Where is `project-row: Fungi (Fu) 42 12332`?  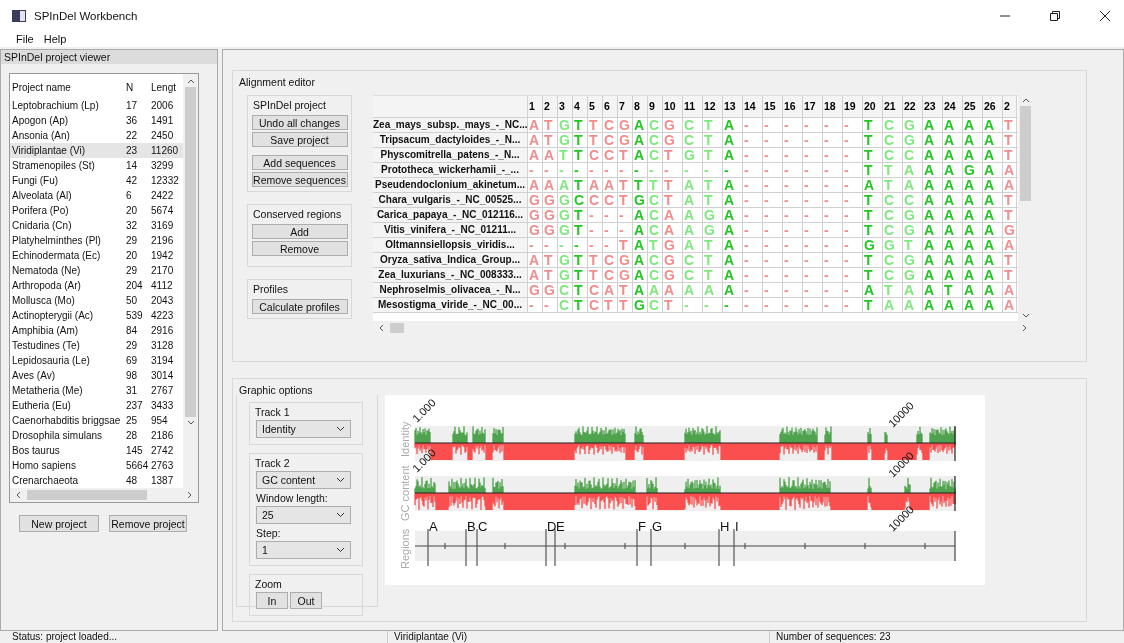
project-row: Fungi (Fu) 42 12332 is located at coordinates (96, 180).